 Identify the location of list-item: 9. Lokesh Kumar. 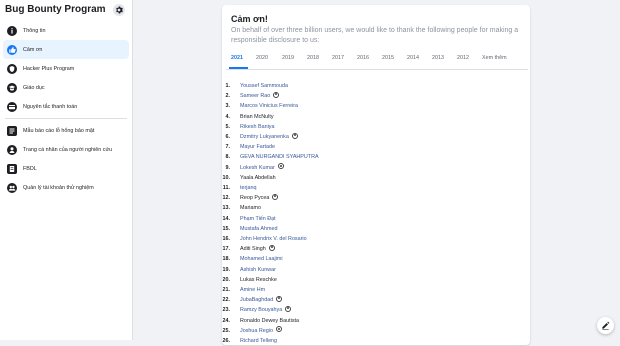
(372, 168).